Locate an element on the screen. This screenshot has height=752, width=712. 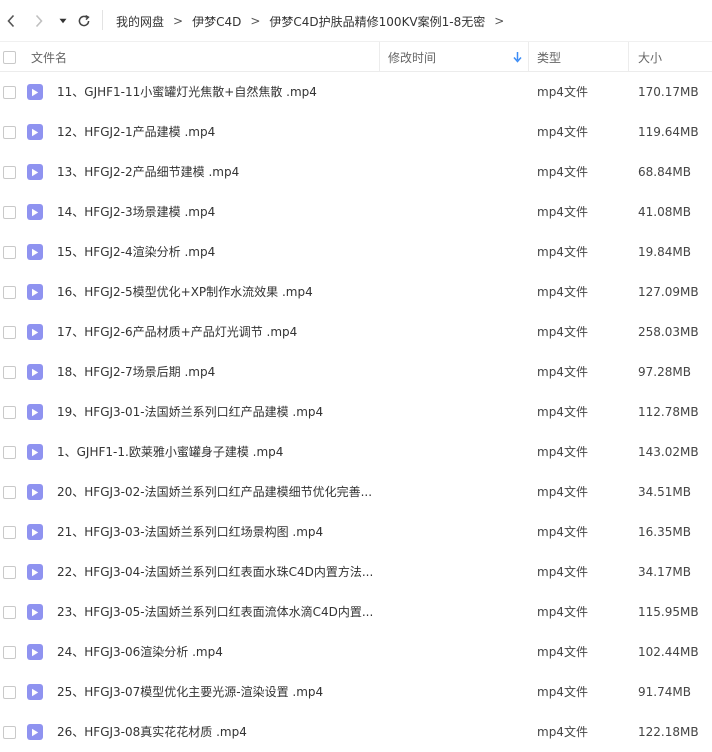
file-row: 18、HFGJ2-7场景后期 .mp4 mp4文件 97.28MB is located at coordinates (356, 372).